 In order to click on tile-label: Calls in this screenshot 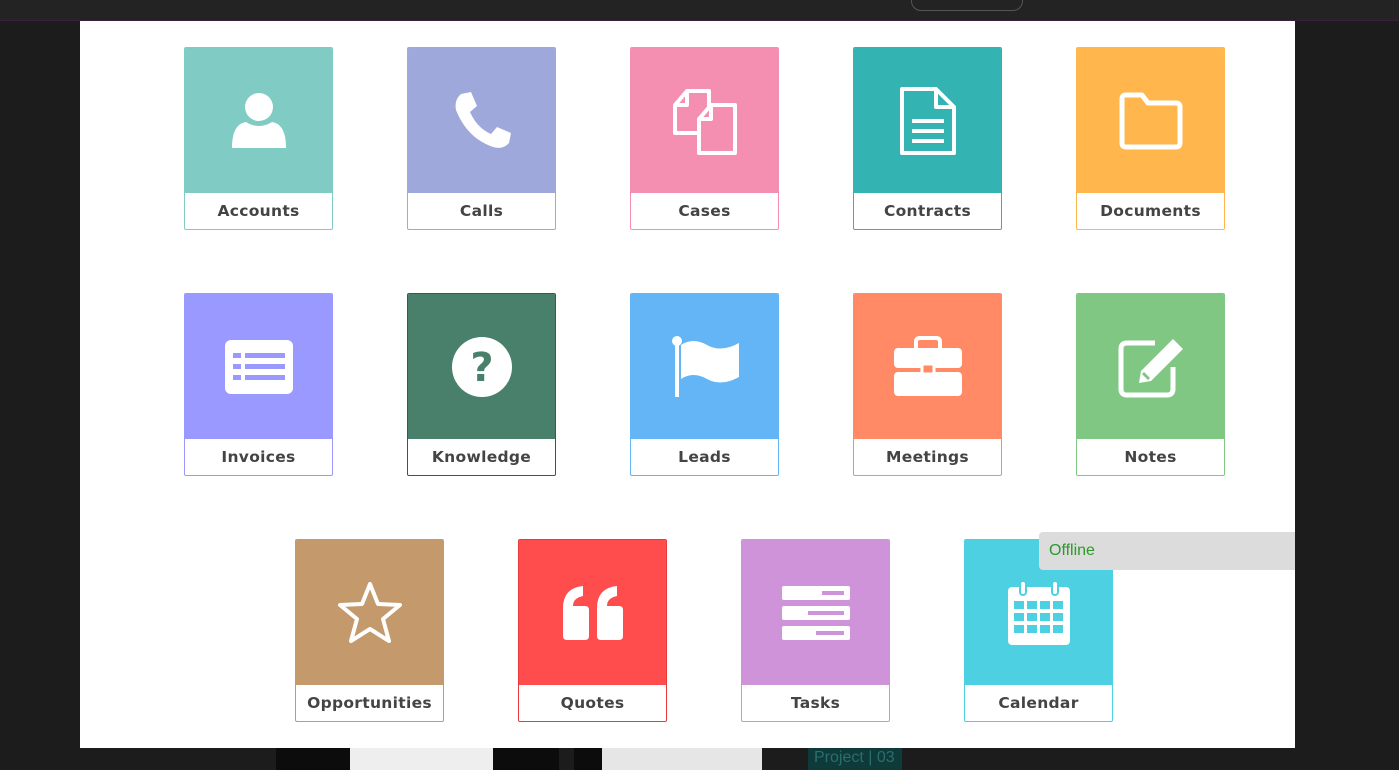, I will do `click(481, 211)`.